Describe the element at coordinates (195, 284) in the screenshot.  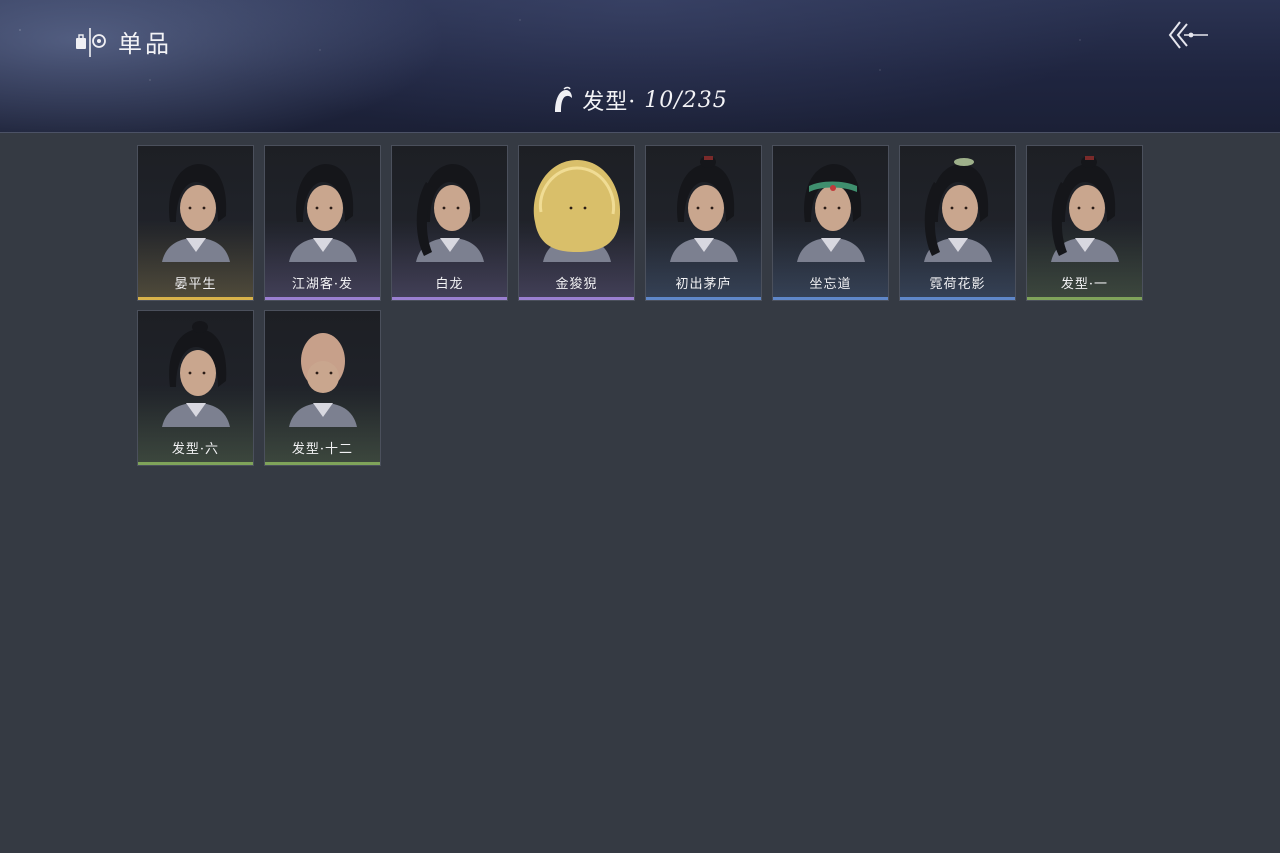
I see `hairstyle-label: 晏平生` at that location.